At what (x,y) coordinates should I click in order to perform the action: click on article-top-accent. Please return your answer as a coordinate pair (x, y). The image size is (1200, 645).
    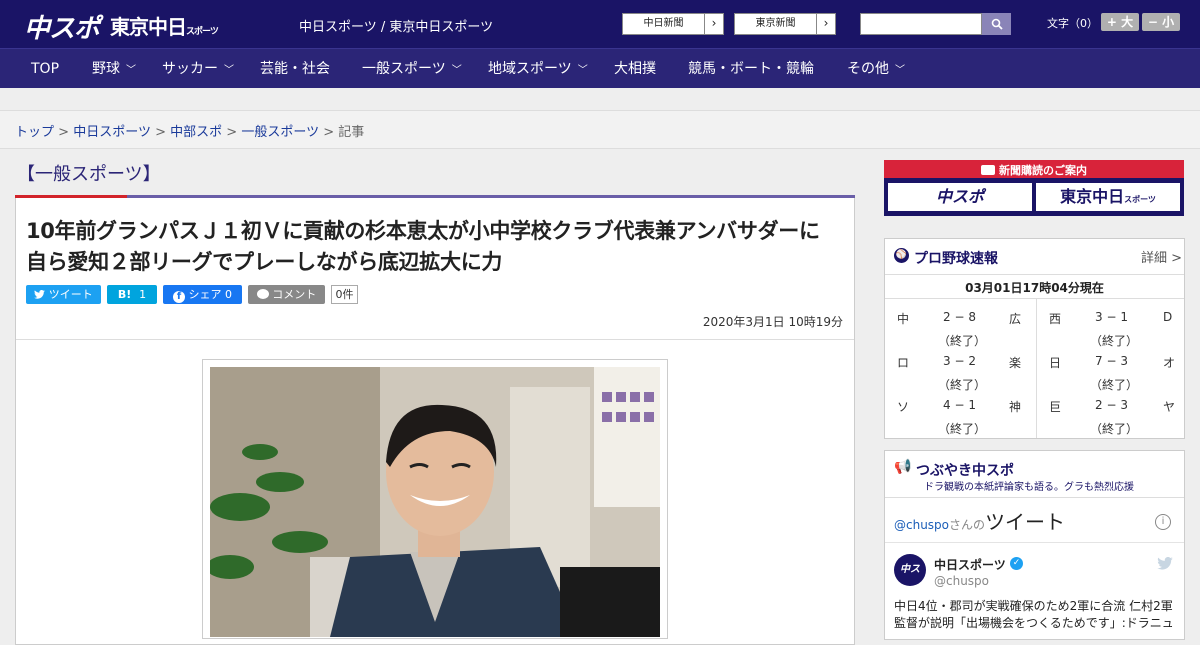
    Looking at the image, I should click on (71, 196).